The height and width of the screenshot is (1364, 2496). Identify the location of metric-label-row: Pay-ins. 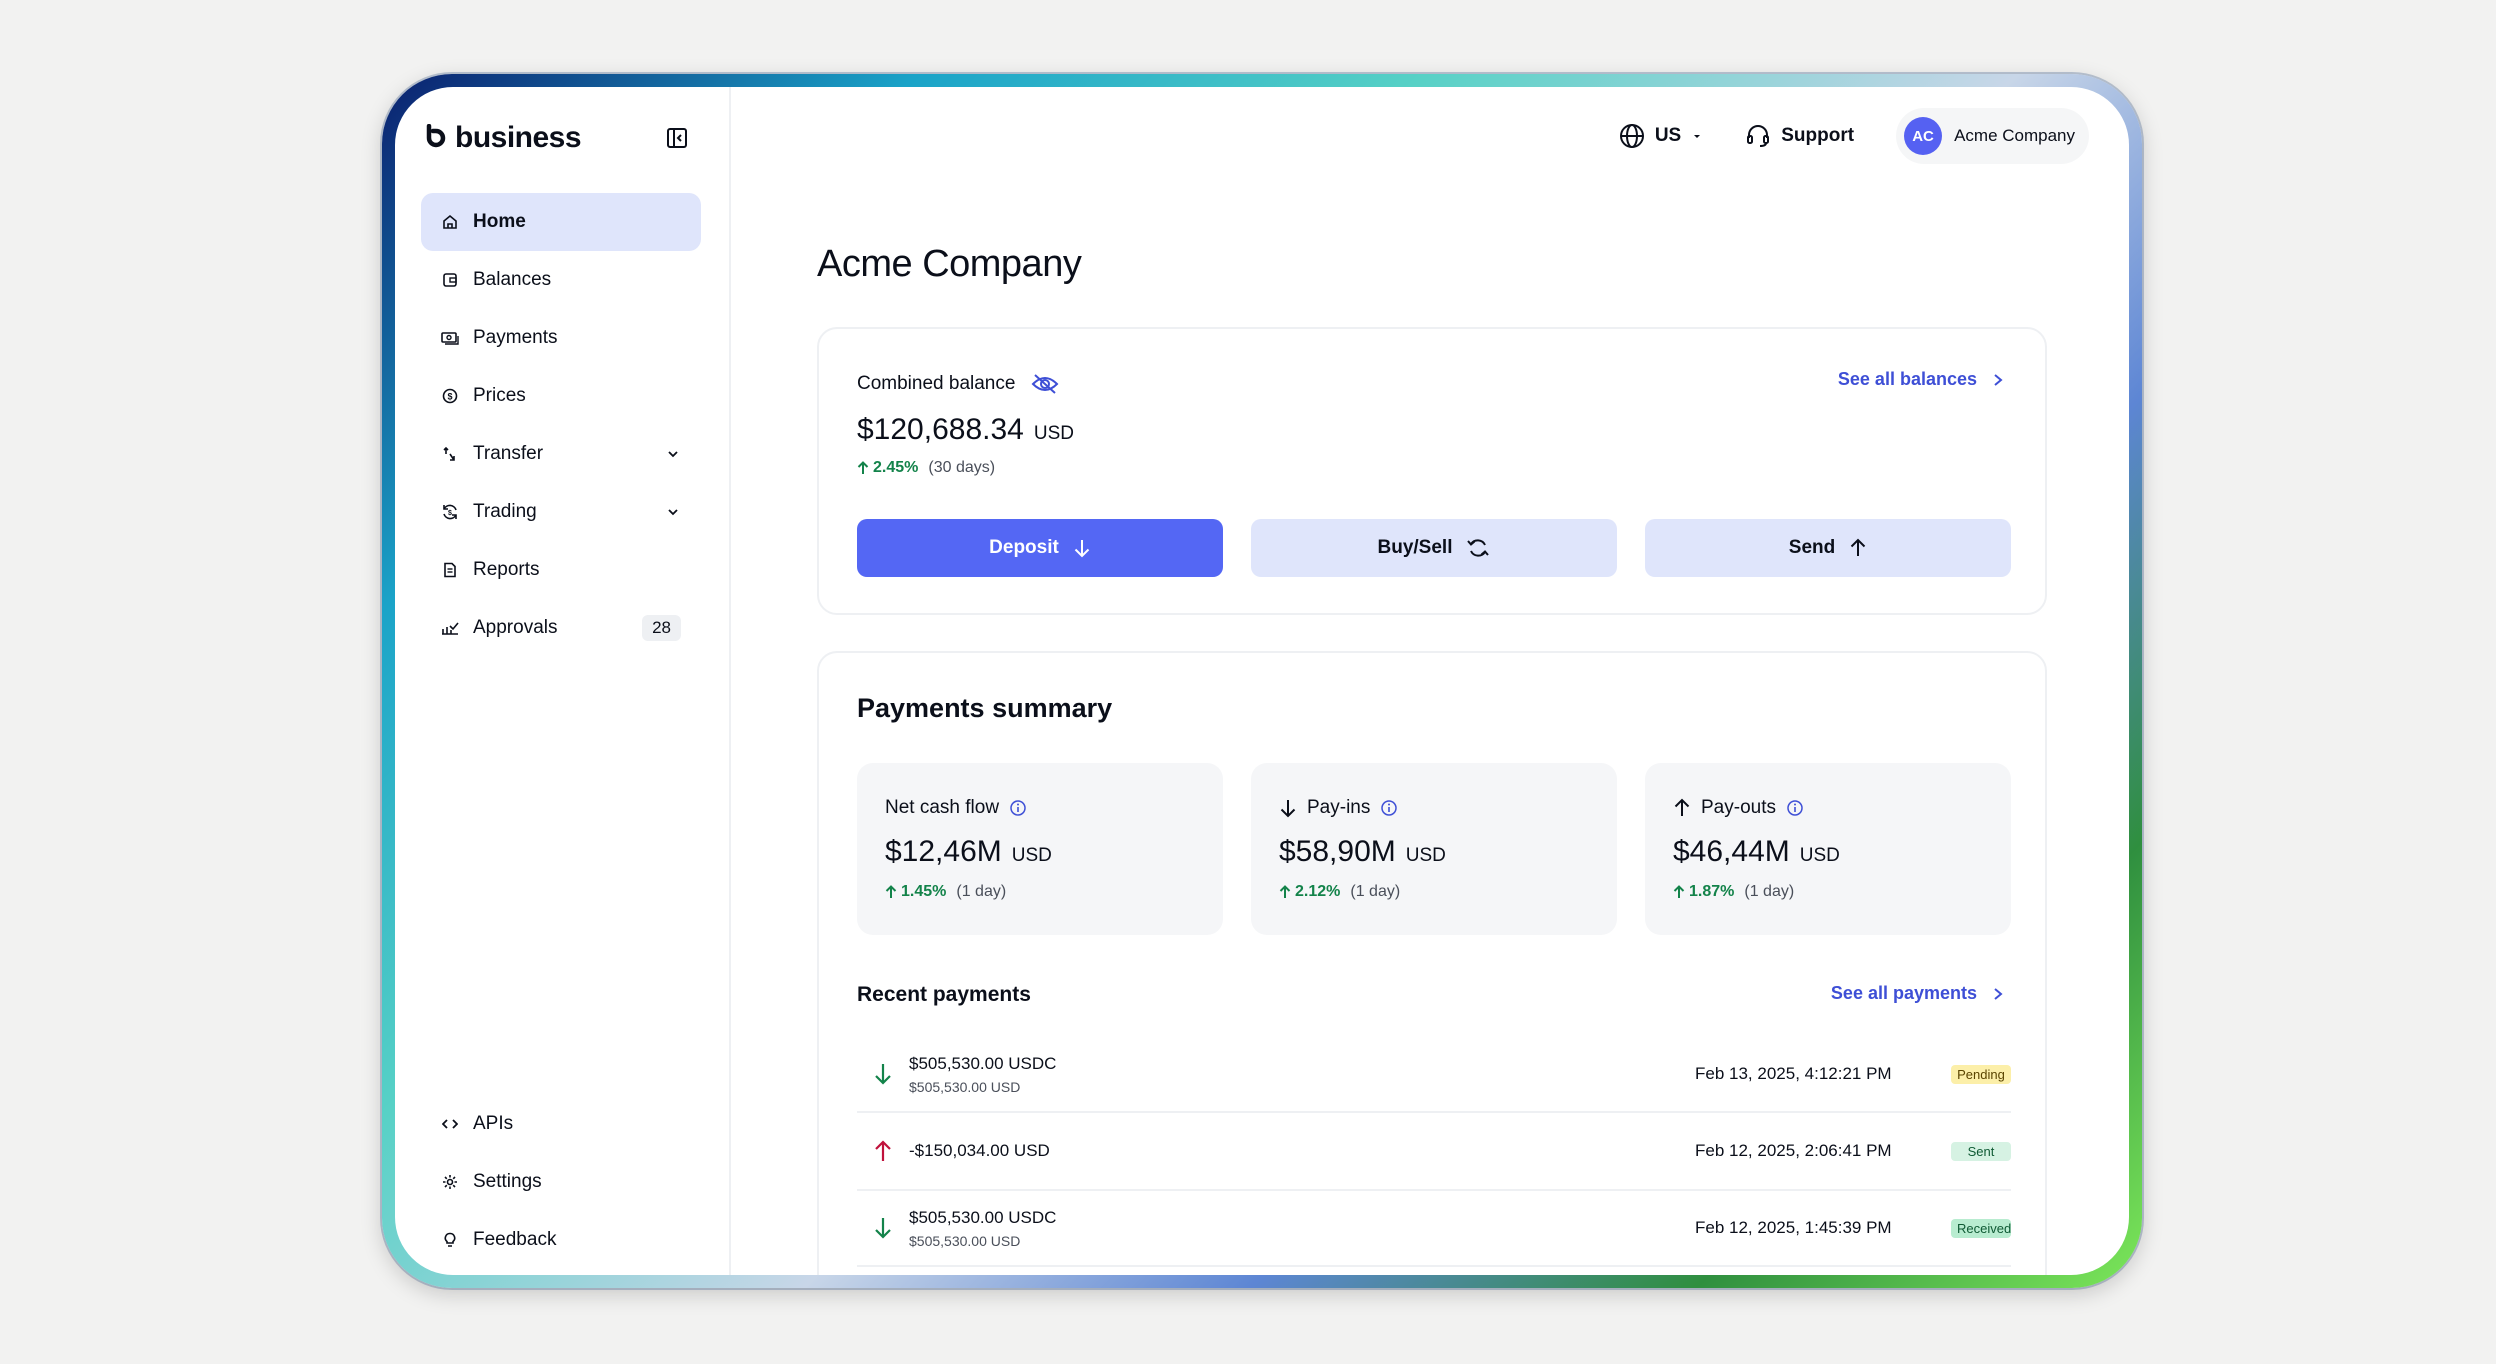
(1434, 808).